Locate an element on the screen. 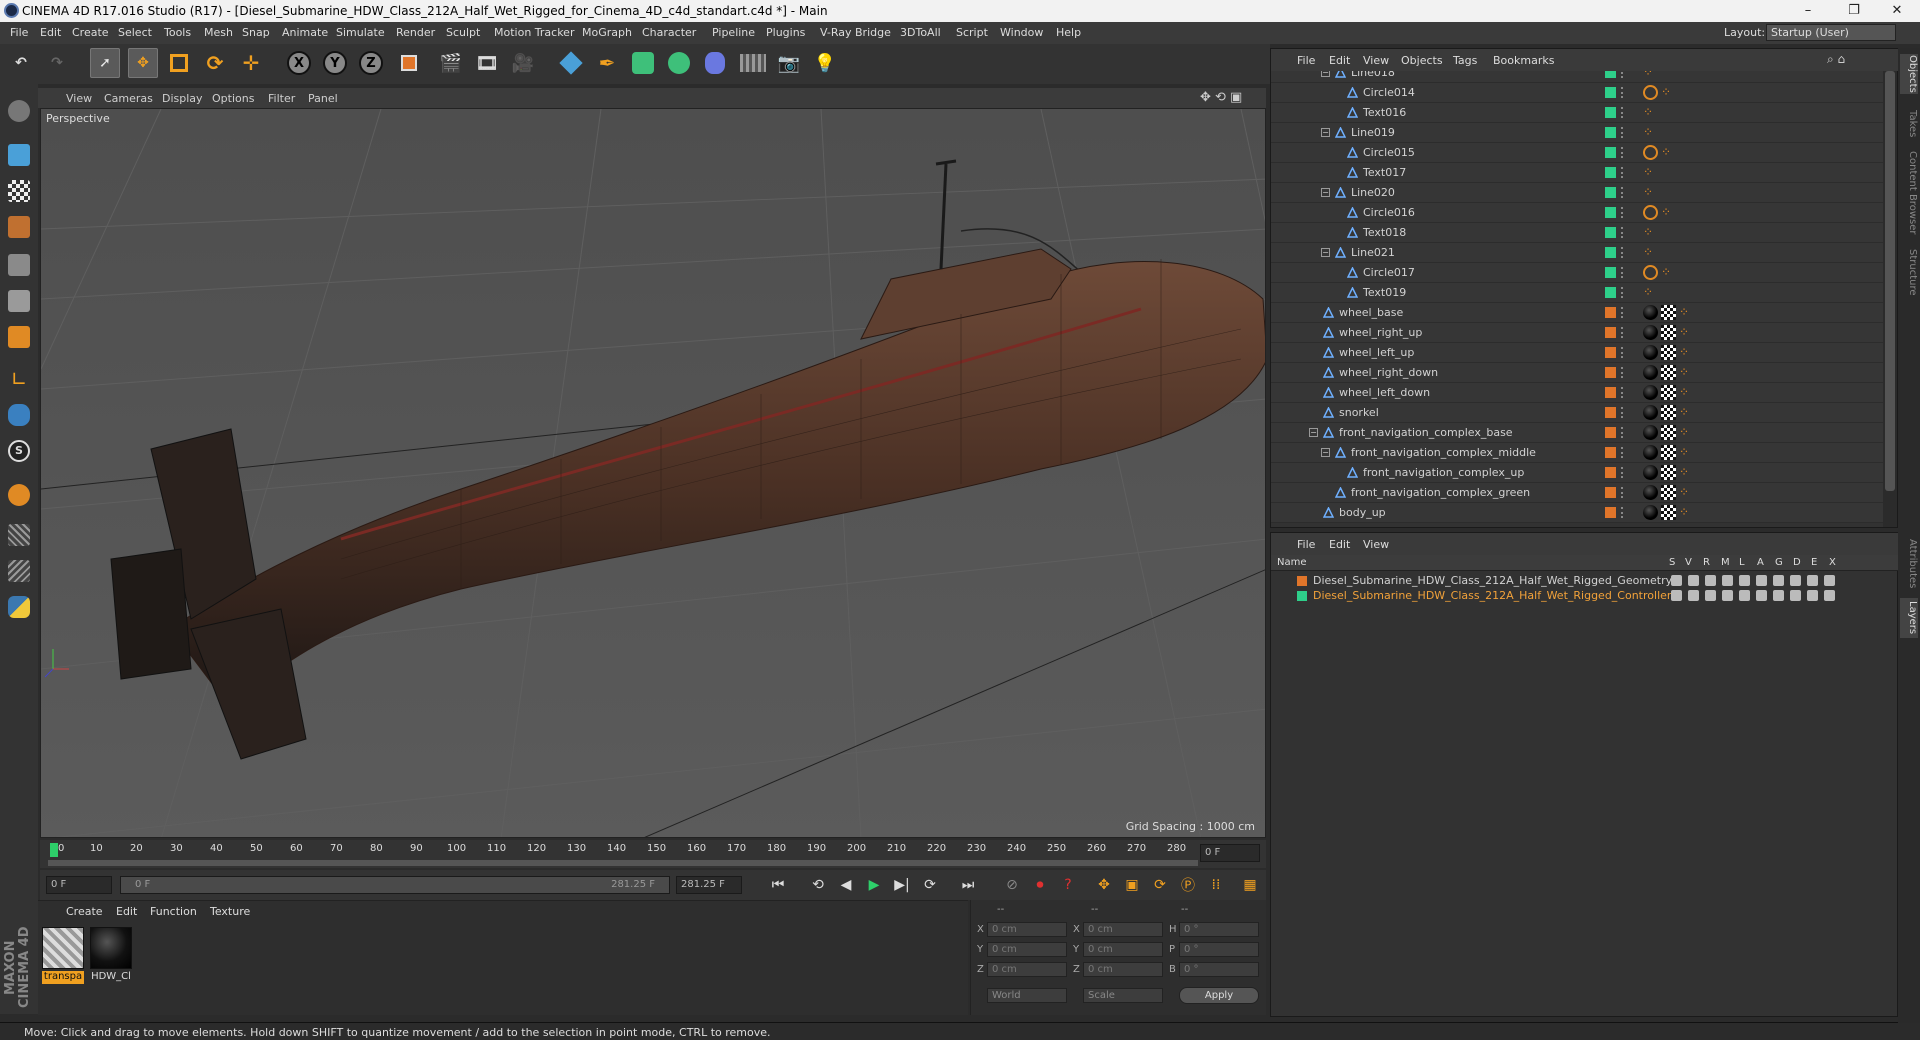 This screenshot has height=1040, width=1920. scroll-thumb is located at coordinates (1890, 281).